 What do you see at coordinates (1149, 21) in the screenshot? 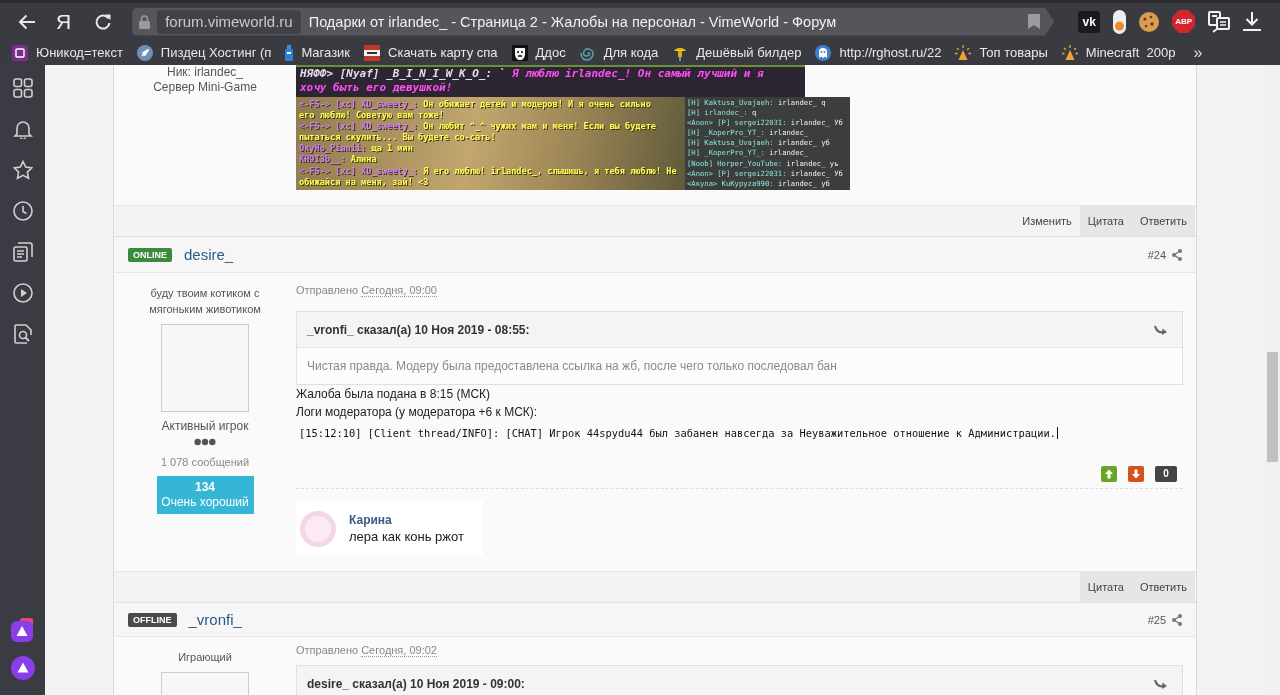
I see `cookie-icon` at bounding box center [1149, 21].